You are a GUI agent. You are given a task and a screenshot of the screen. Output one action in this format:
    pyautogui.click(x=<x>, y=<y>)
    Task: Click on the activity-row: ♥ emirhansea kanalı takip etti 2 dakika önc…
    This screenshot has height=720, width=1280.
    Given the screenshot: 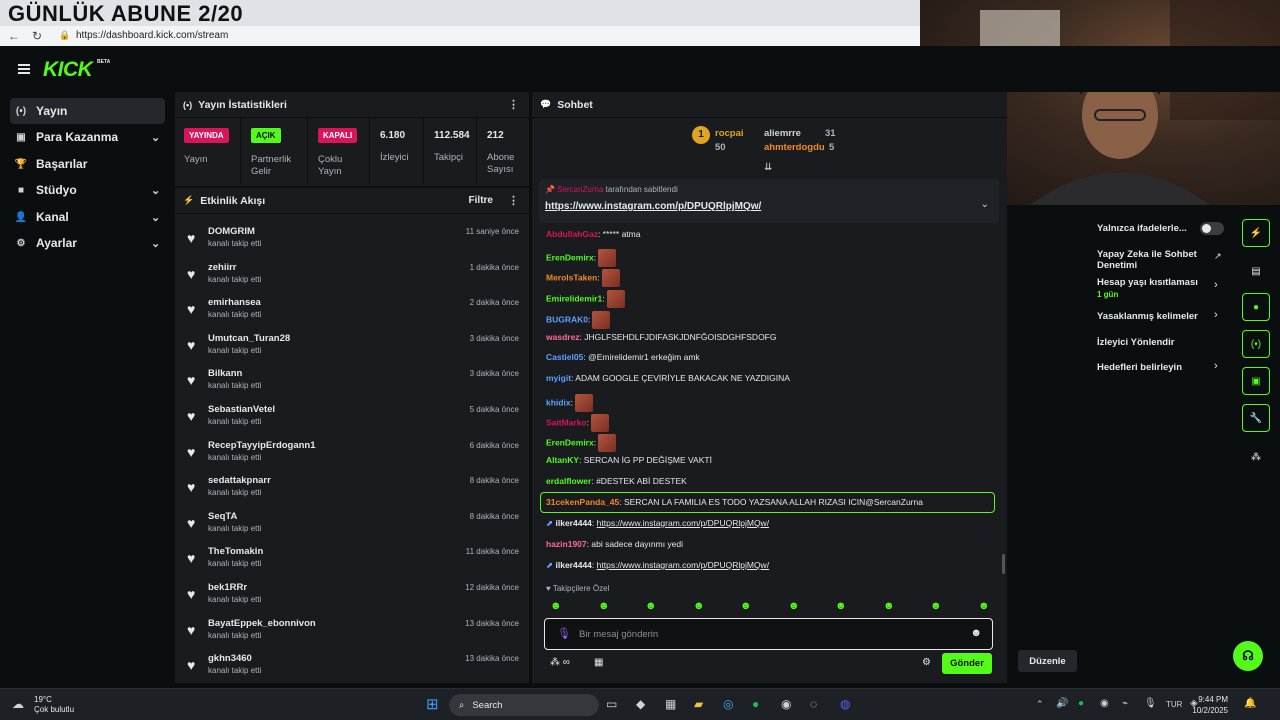 What is the action you would take?
    pyautogui.click(x=352, y=311)
    